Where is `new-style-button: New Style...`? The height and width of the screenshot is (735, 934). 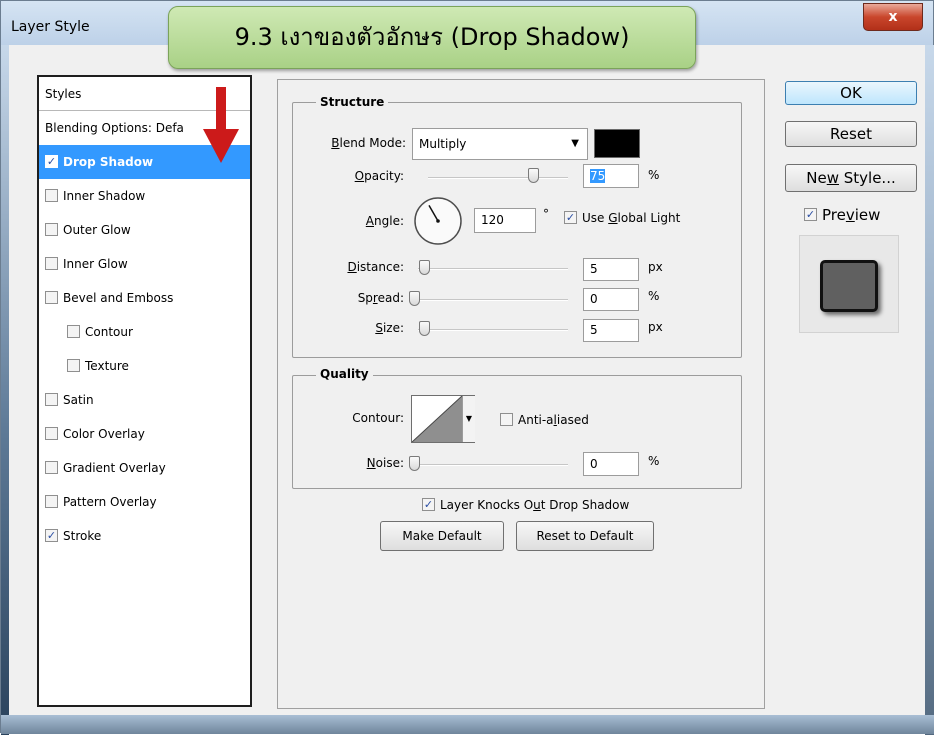 new-style-button: New Style... is located at coordinates (851, 178).